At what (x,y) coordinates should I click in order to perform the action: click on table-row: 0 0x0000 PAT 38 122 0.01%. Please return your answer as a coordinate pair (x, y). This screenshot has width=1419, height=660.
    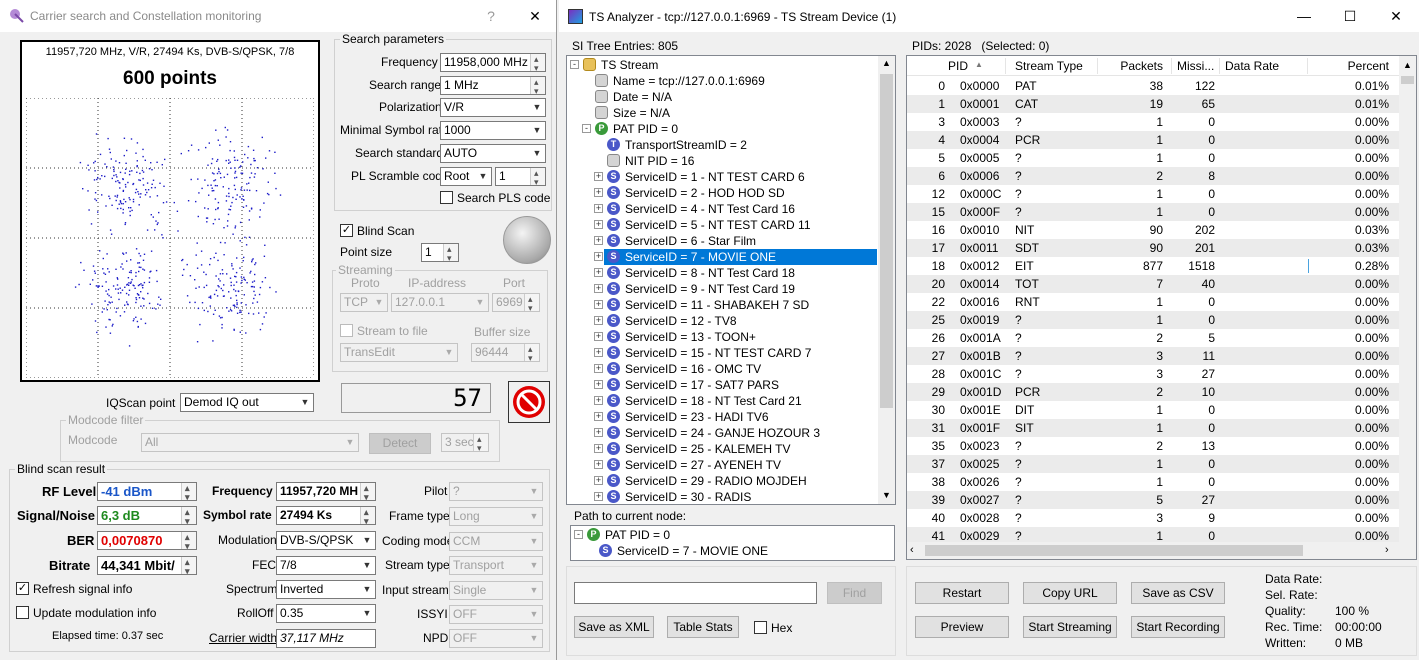
    Looking at the image, I should click on (1154, 86).